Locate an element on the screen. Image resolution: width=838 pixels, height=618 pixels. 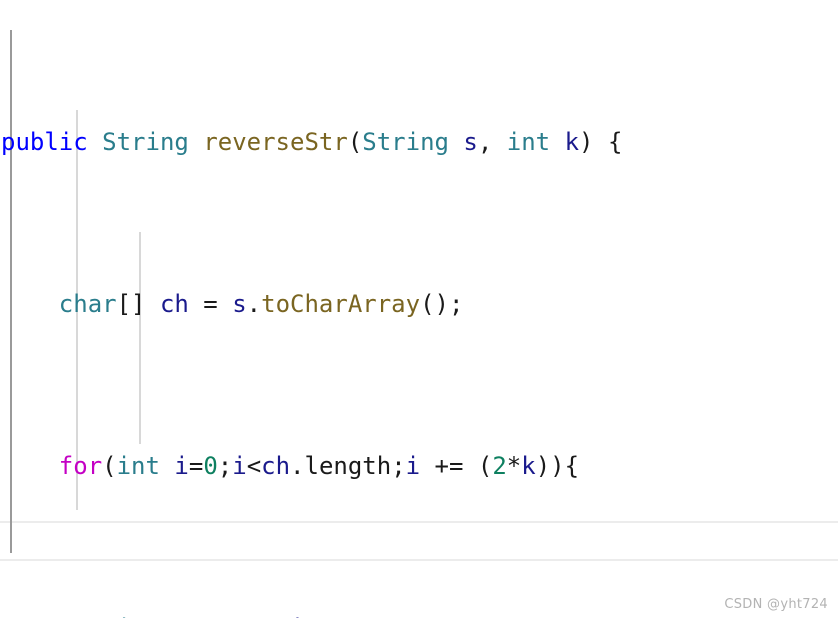
token-var-start: start is located at coordinates (210, 616).